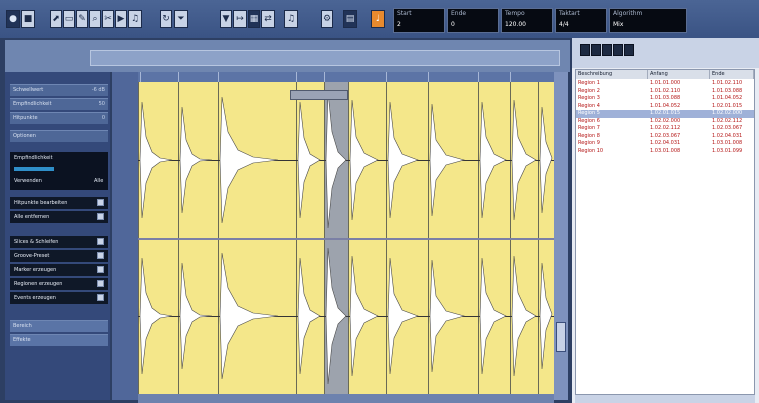 This screenshot has height=403, width=759. What do you see at coordinates (59, 270) in the screenshot?
I see `action-button: Marker erzeugen` at bounding box center [59, 270].